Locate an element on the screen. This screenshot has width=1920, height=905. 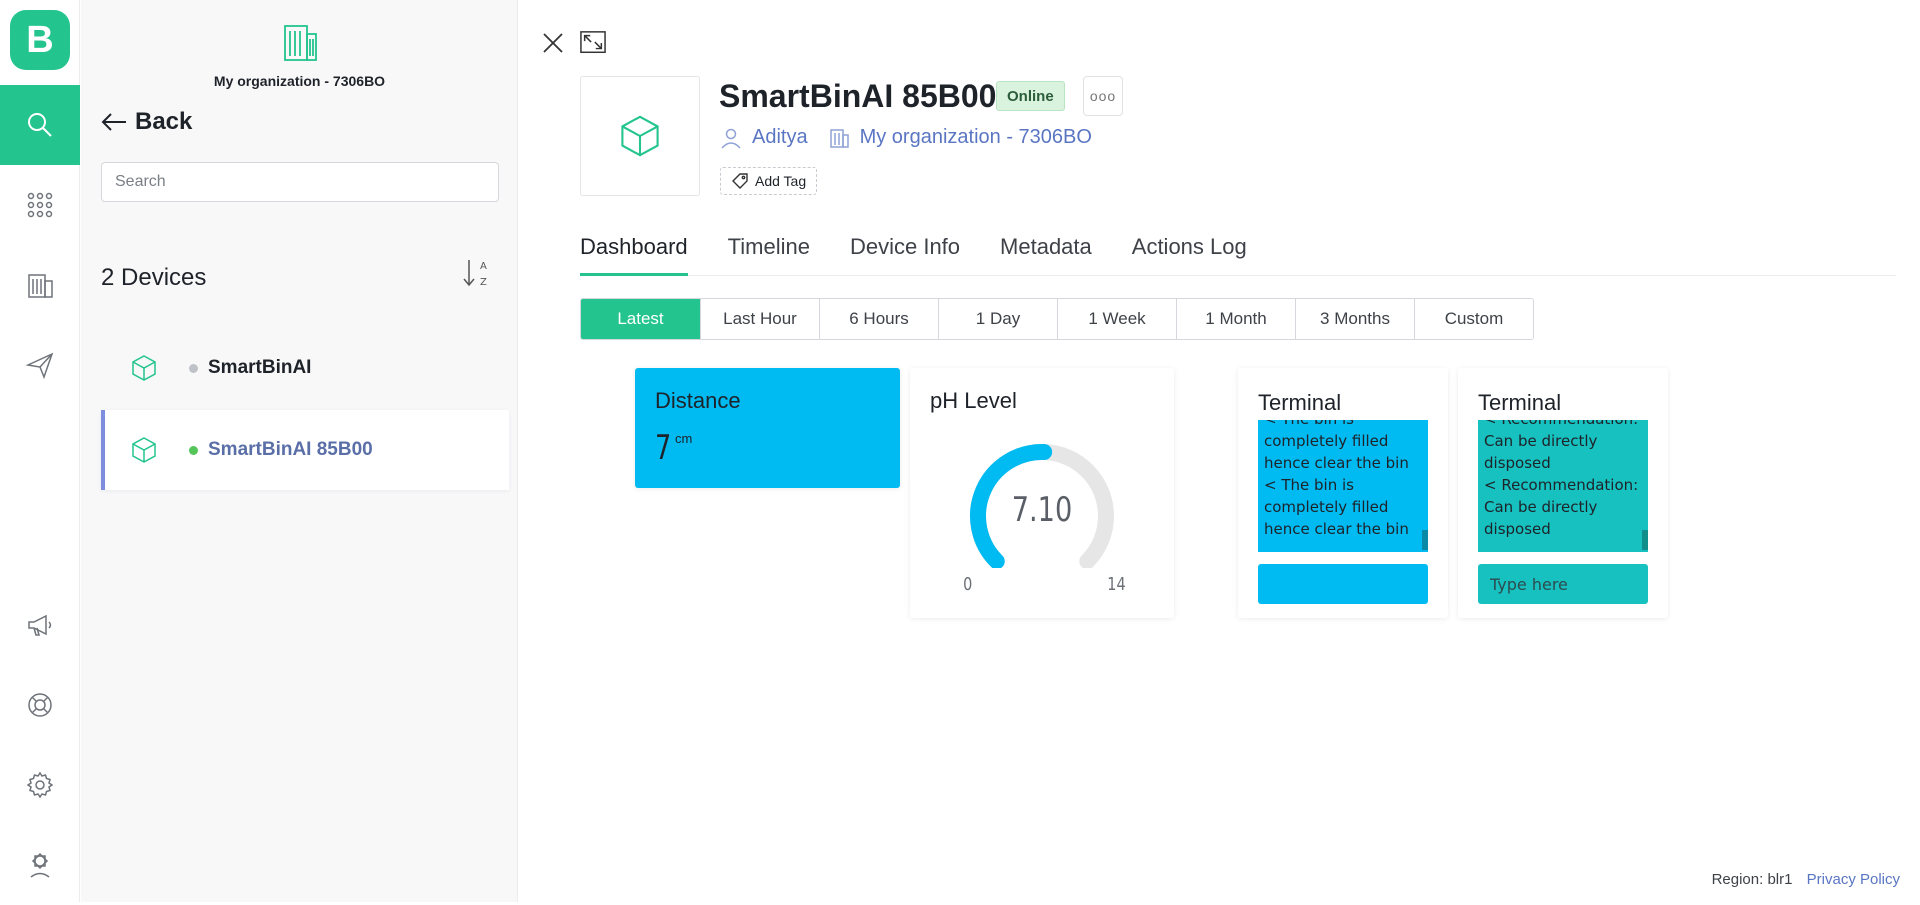
range-6-hours: 6 Hours is located at coordinates (878, 319).